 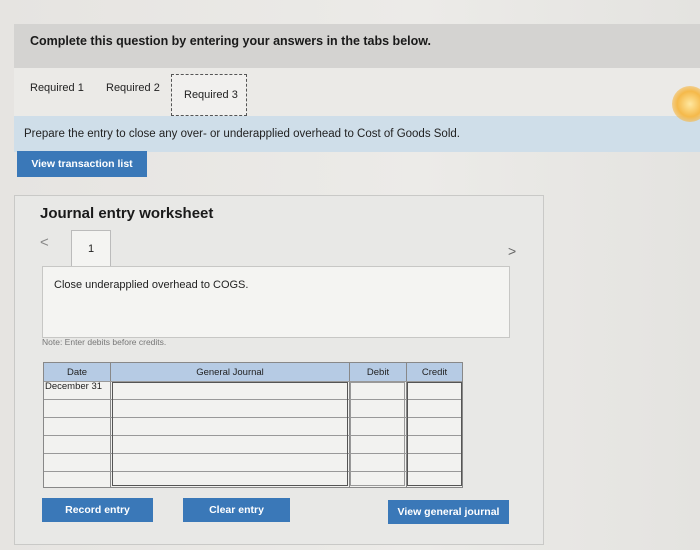 I want to click on view-general-journal-button: View general journal, so click(x=448, y=512).